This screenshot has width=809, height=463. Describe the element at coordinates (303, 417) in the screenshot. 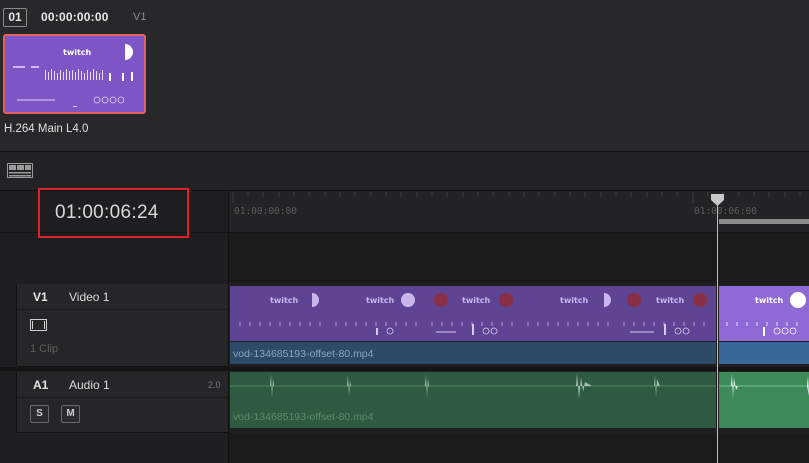

I see `audio-clip-filename: vod-134685193-offset-80.mp4` at that location.